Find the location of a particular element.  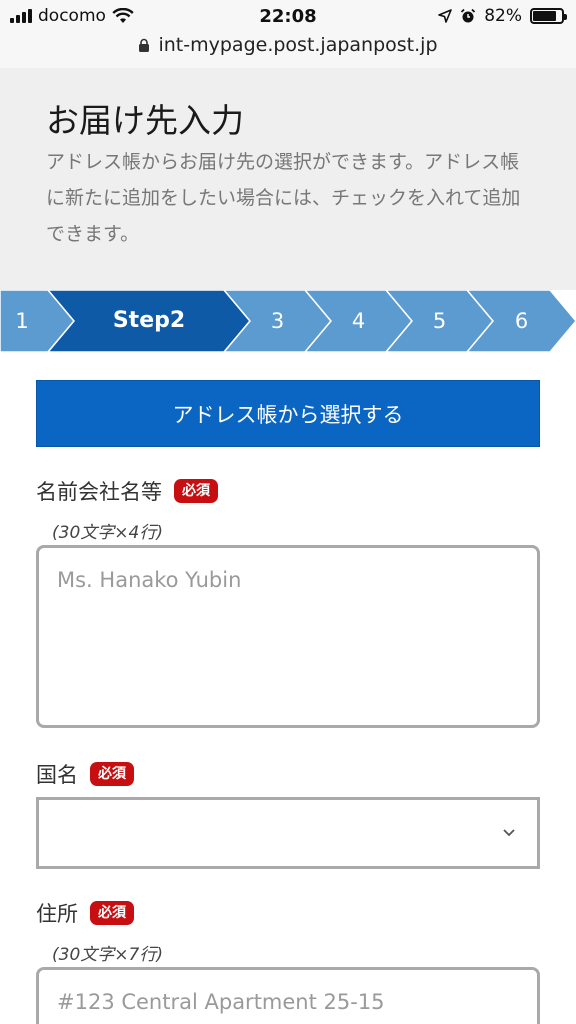

location-arrow-icon is located at coordinates (445, 16).